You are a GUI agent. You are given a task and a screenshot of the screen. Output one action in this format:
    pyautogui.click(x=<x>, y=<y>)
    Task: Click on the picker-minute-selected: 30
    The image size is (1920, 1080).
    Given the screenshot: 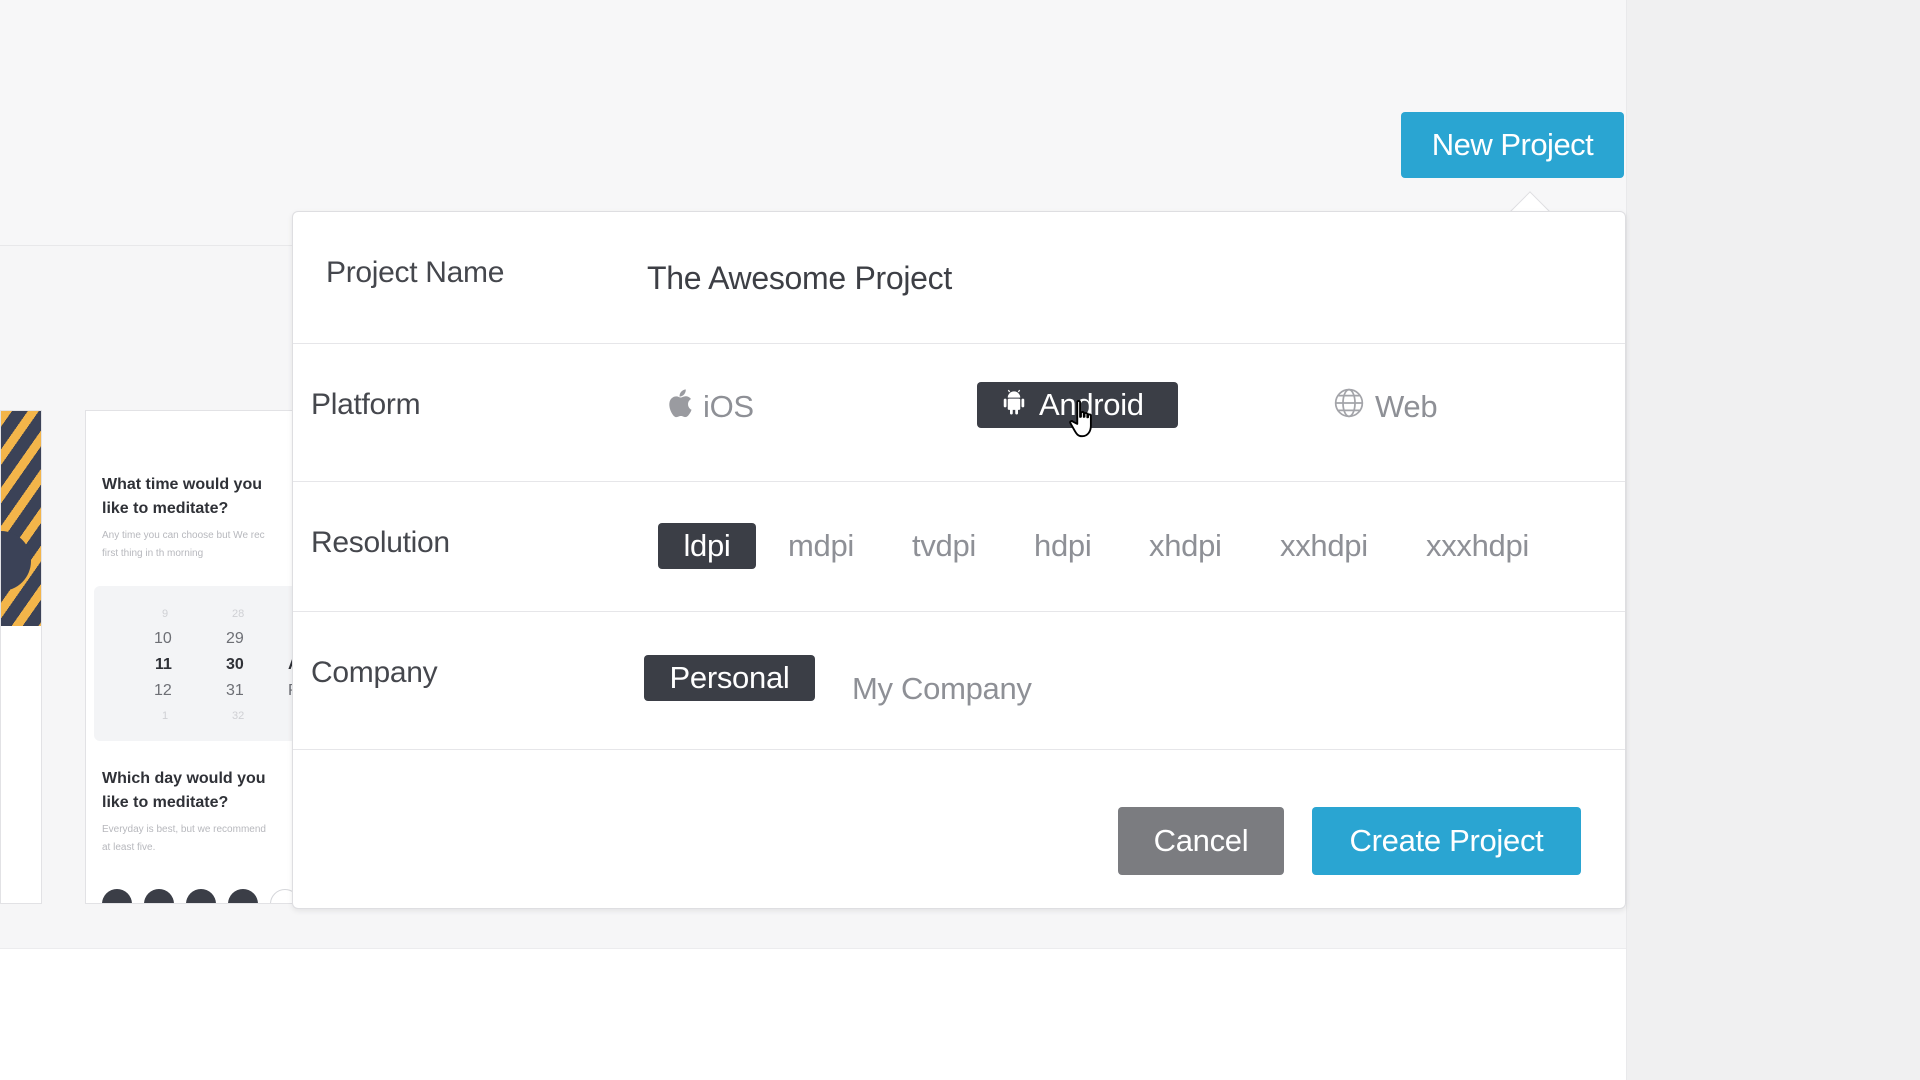 What is the action you would take?
    pyautogui.click(x=235, y=664)
    